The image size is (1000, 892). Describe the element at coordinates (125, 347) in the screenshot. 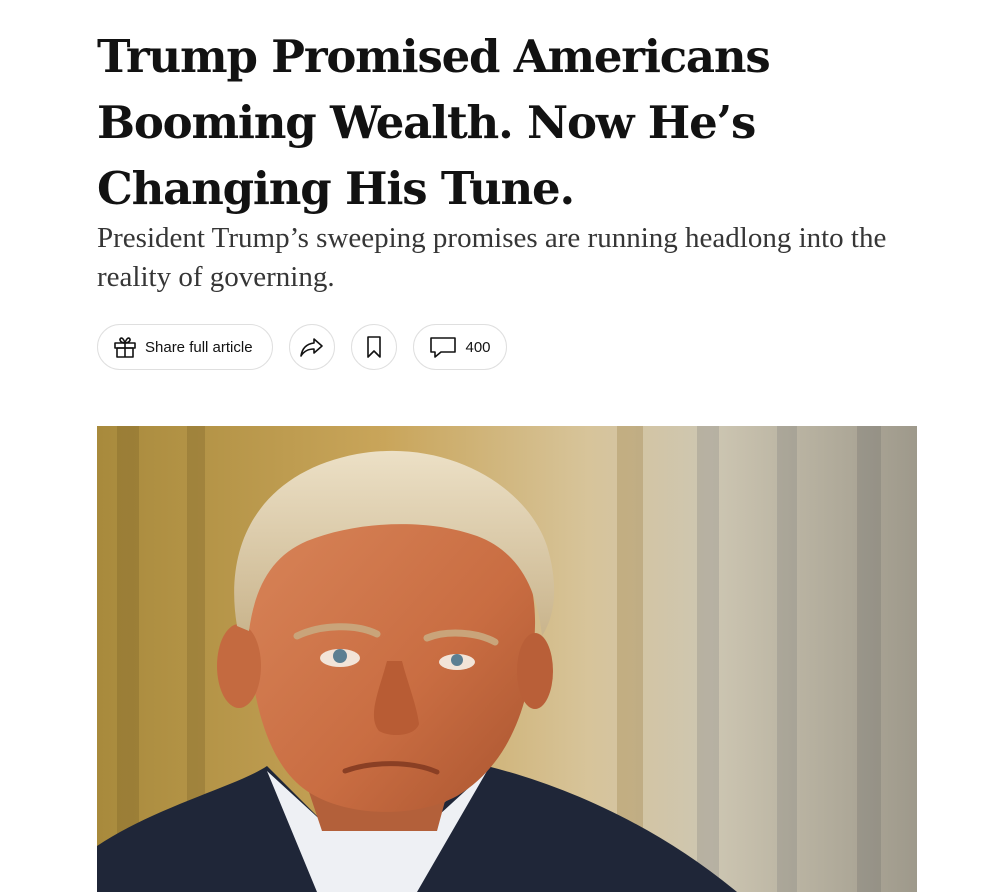

I see `gift-icon` at that location.